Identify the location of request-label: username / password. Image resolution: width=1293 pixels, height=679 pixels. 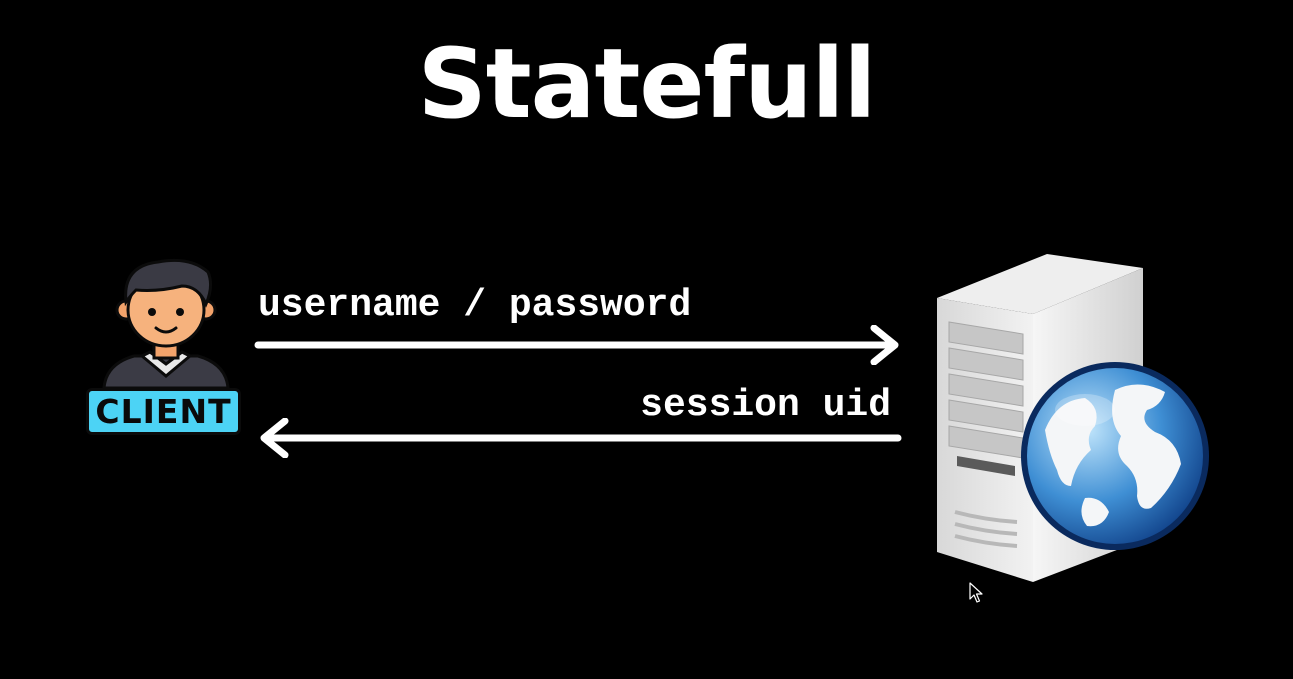
(475, 305).